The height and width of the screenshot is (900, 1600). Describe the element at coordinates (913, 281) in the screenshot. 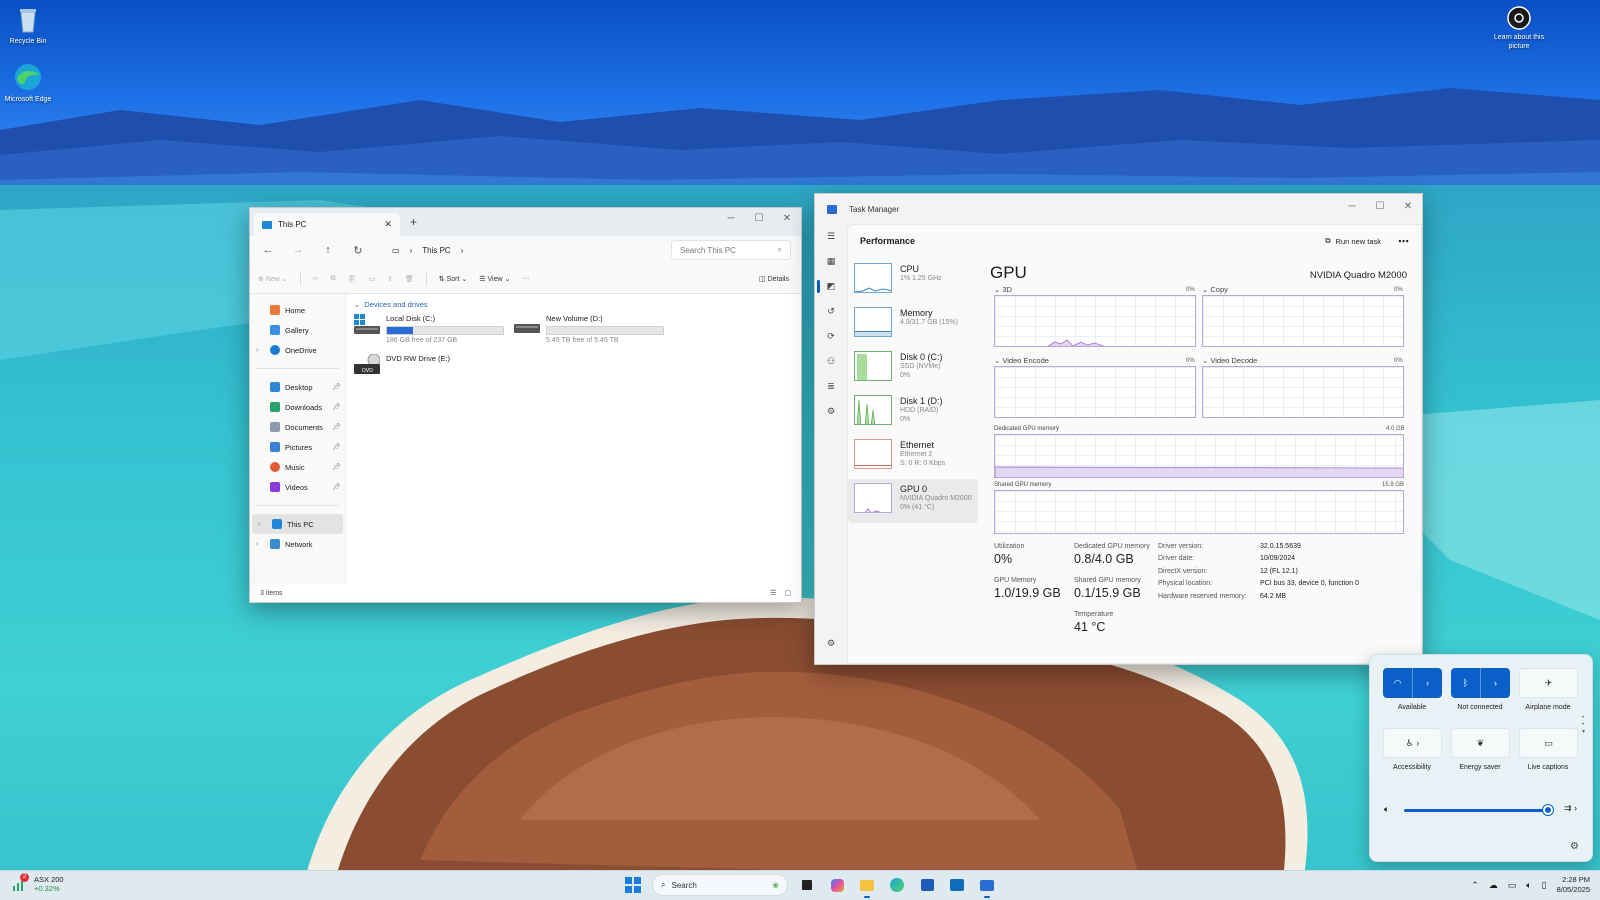

I see `device-cpu: CPU 1% 1.25 GHz` at that location.